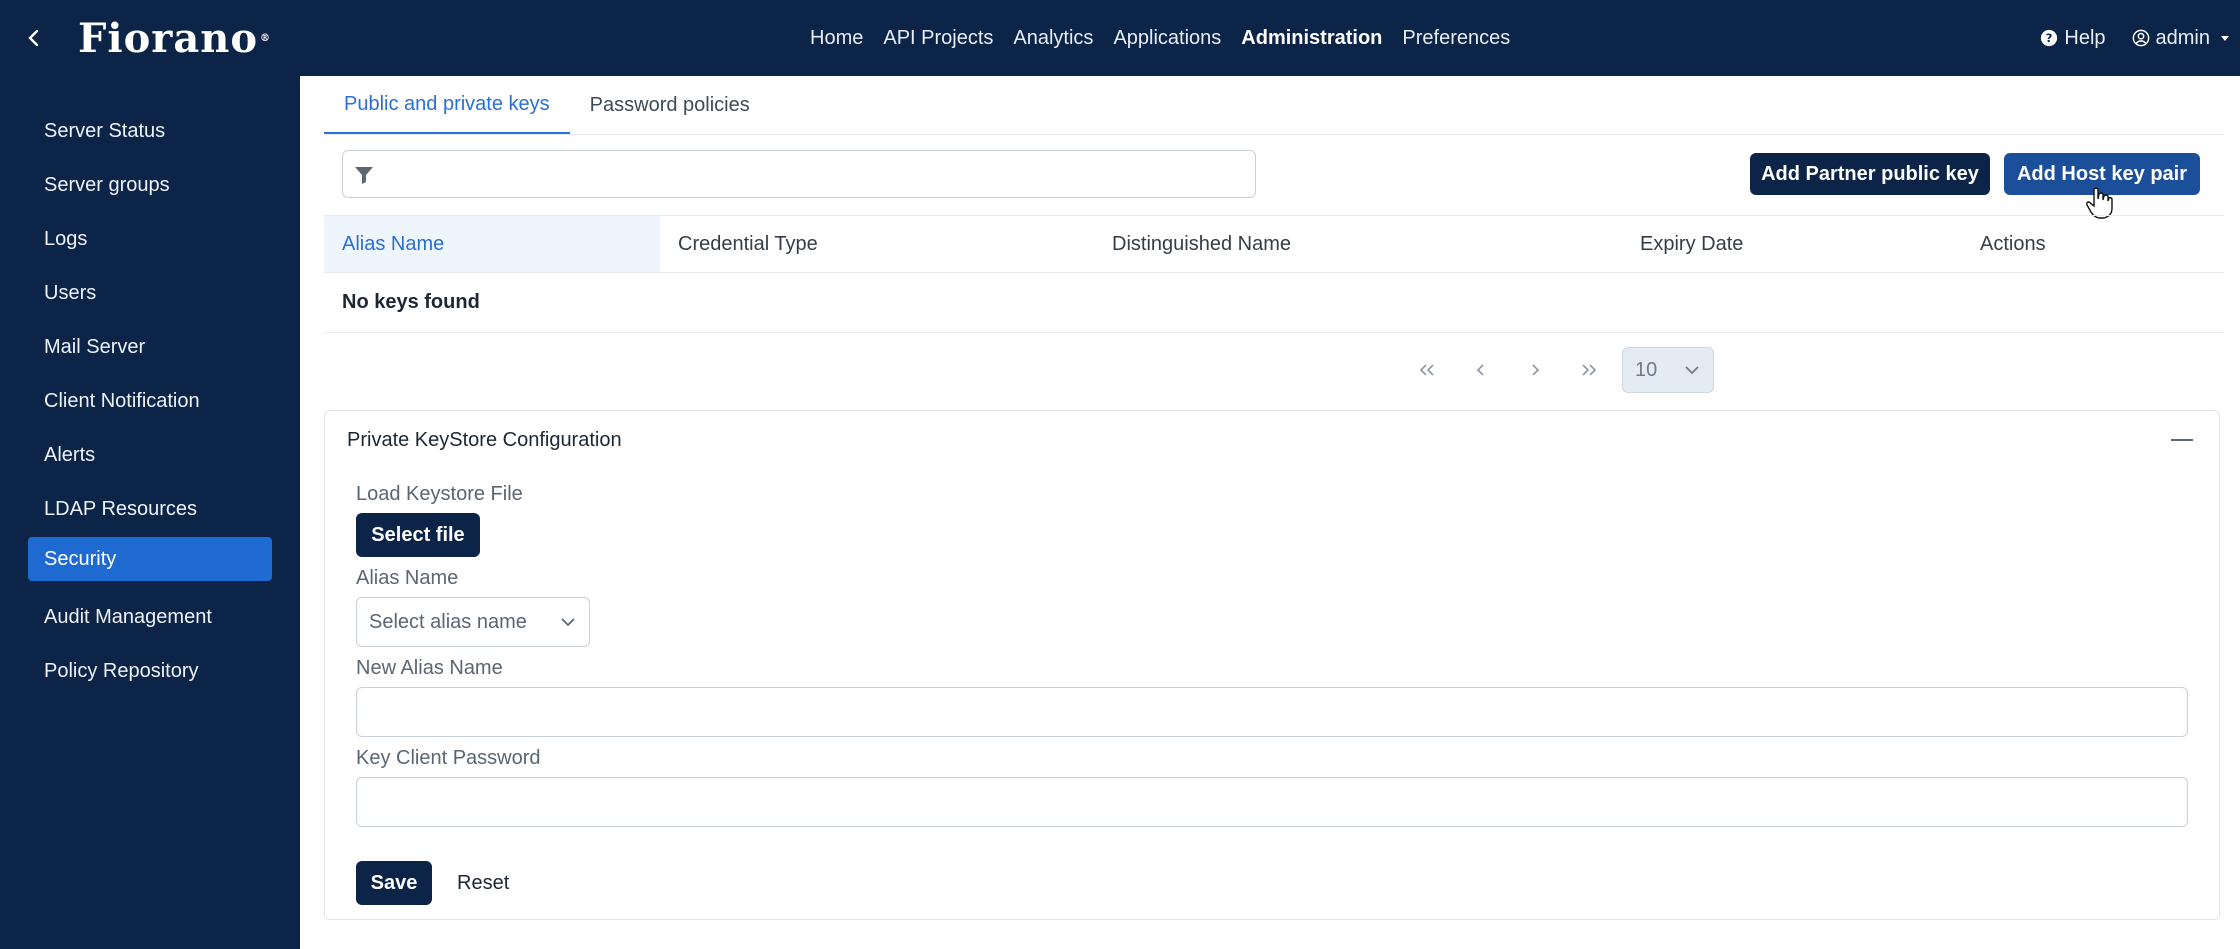 The height and width of the screenshot is (949, 2240). I want to click on back-button, so click(34, 38).